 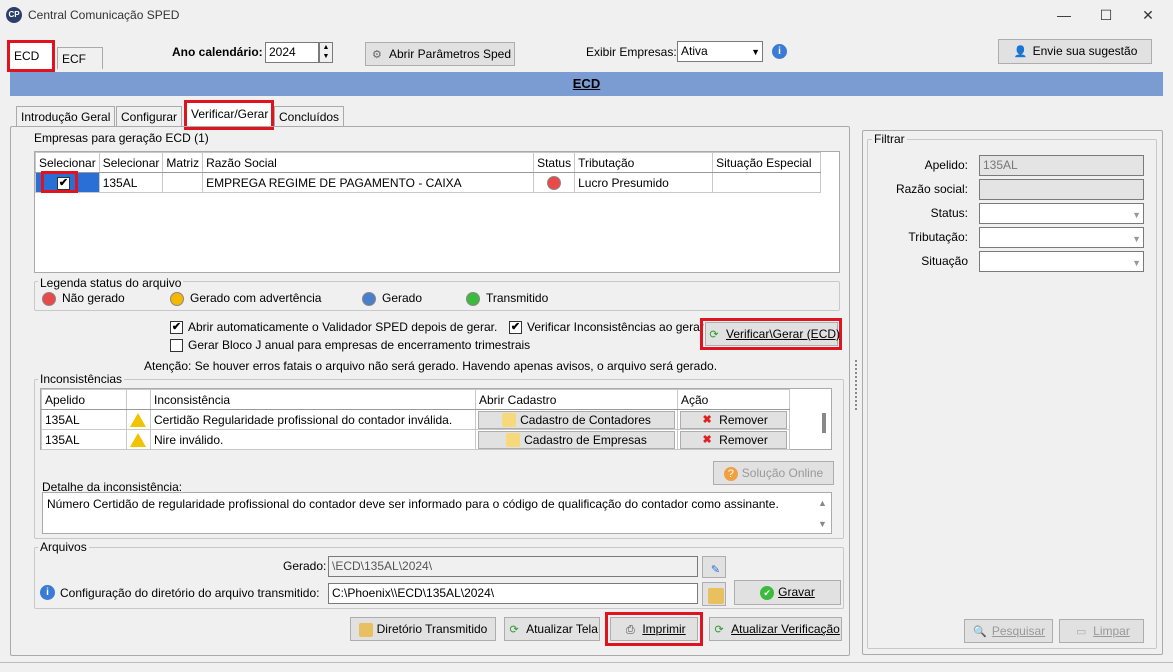 I want to click on apelido-input: 135AL, so click(x=1061, y=165).